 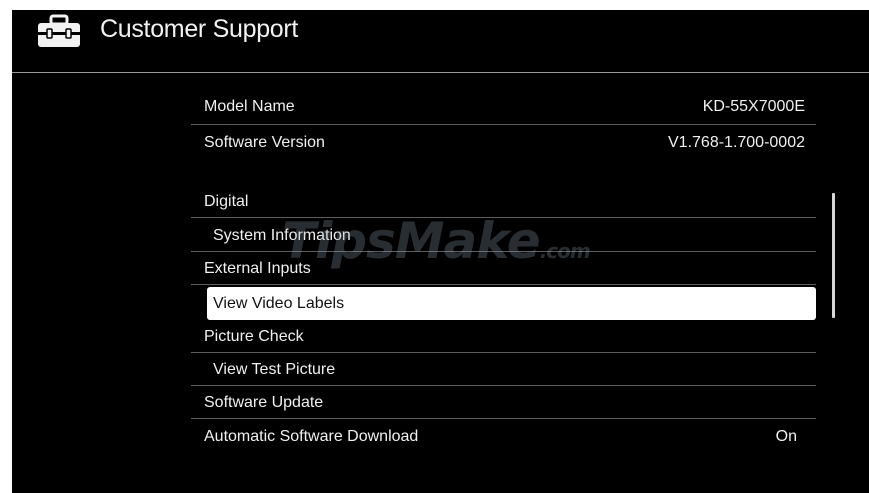 What do you see at coordinates (282, 235) in the screenshot?
I see `menu-item-label: System Information` at bounding box center [282, 235].